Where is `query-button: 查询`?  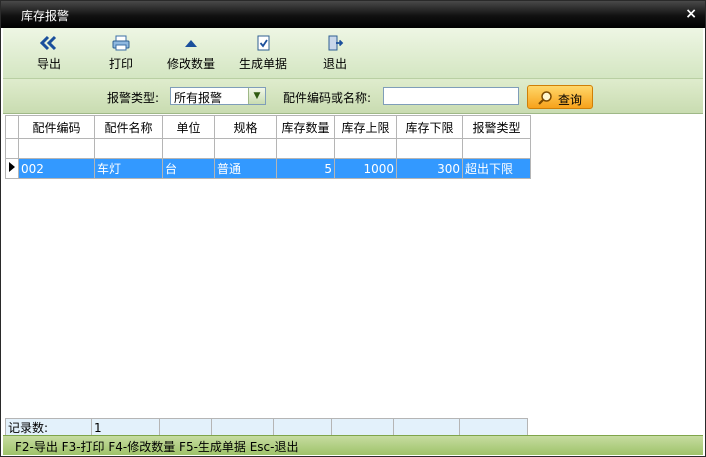 query-button: 查询 is located at coordinates (560, 97).